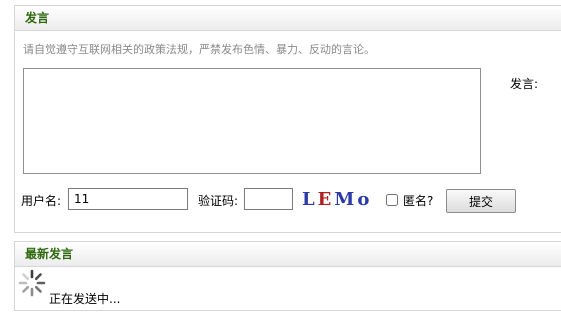 The image size is (561, 320). What do you see at coordinates (481, 201) in the screenshot?
I see `submit-button: 提交` at bounding box center [481, 201].